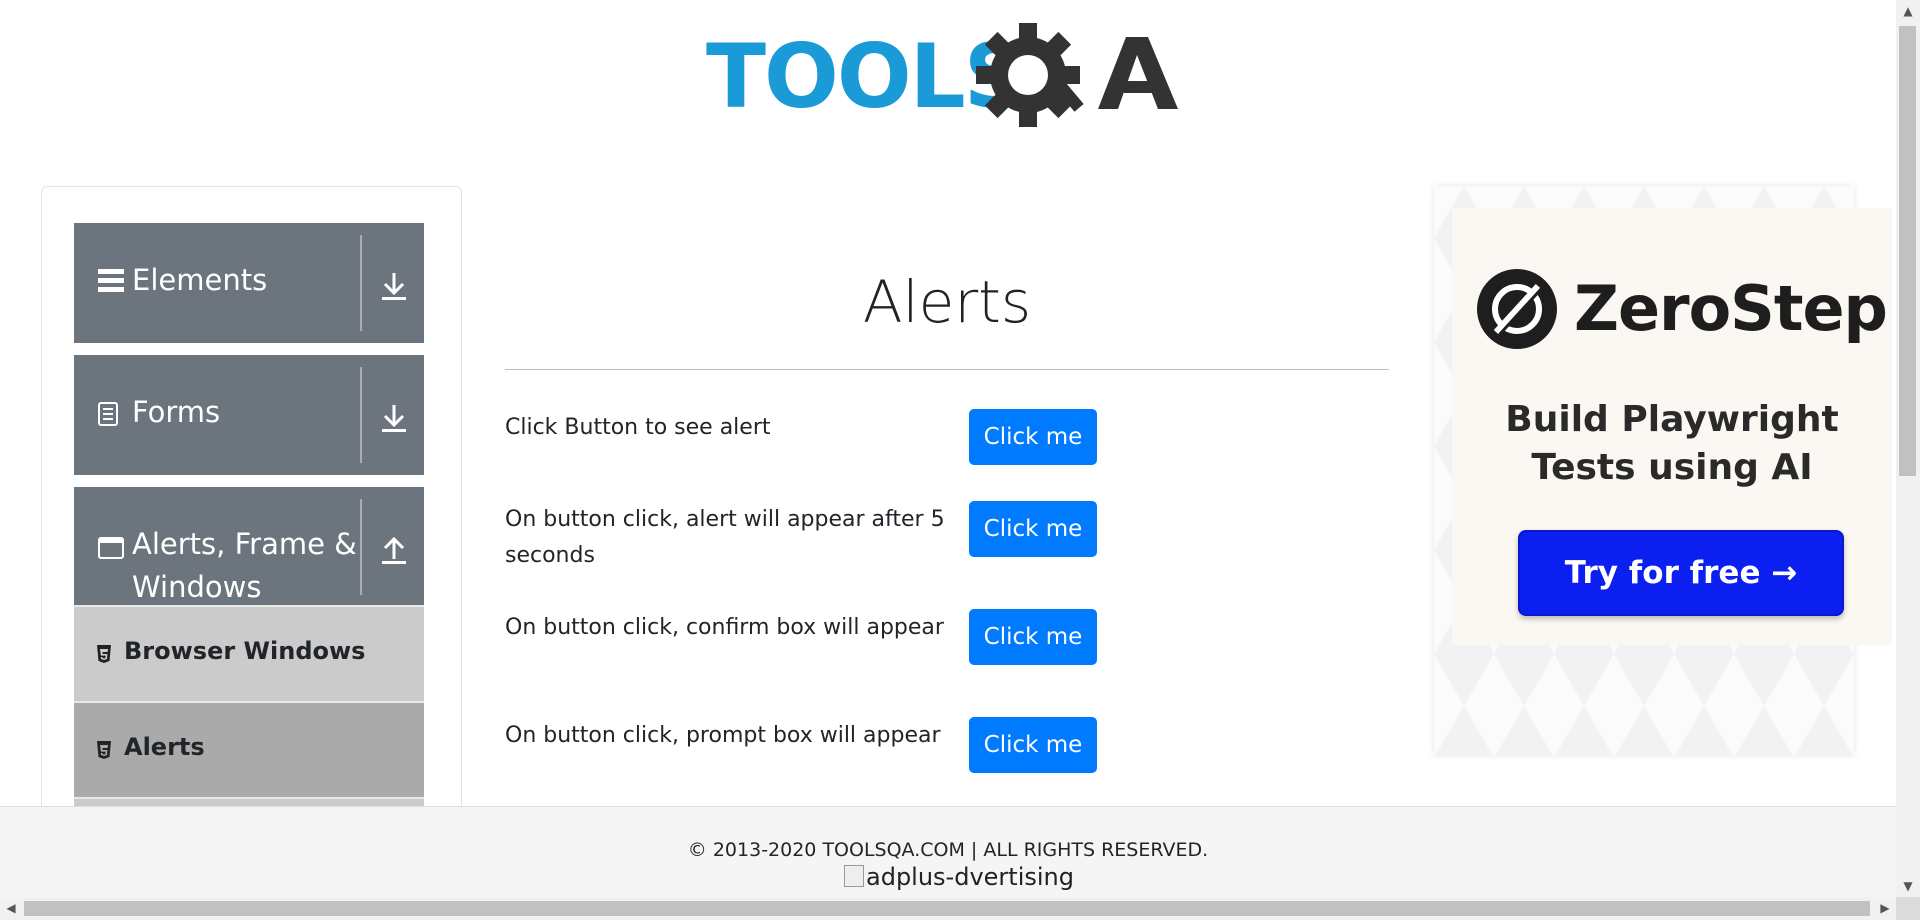 Image resolution: width=1920 pixels, height=920 pixels. What do you see at coordinates (176, 412) in the screenshot?
I see `sidebar-group-label: Forms` at bounding box center [176, 412].